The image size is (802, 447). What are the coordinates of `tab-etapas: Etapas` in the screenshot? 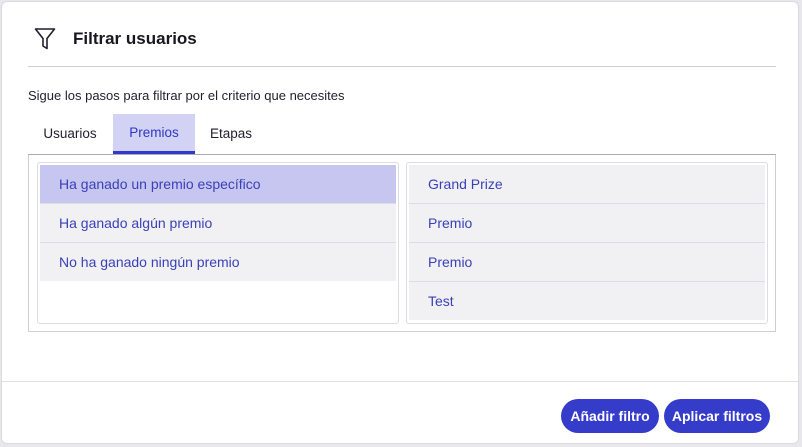 It's located at (231, 133).